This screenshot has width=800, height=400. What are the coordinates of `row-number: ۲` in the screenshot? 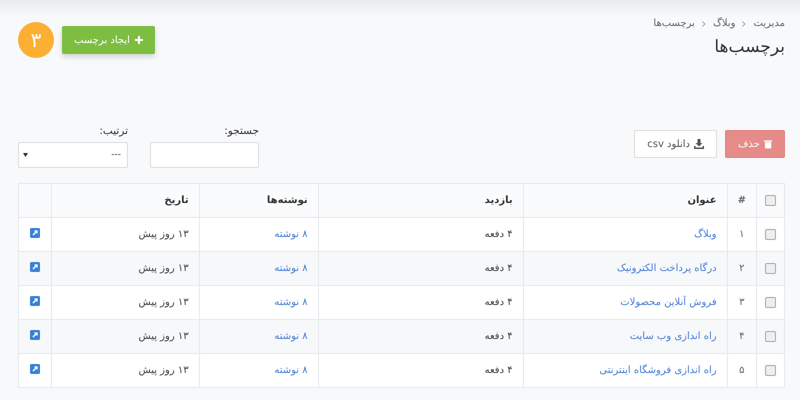 It's located at (741, 268).